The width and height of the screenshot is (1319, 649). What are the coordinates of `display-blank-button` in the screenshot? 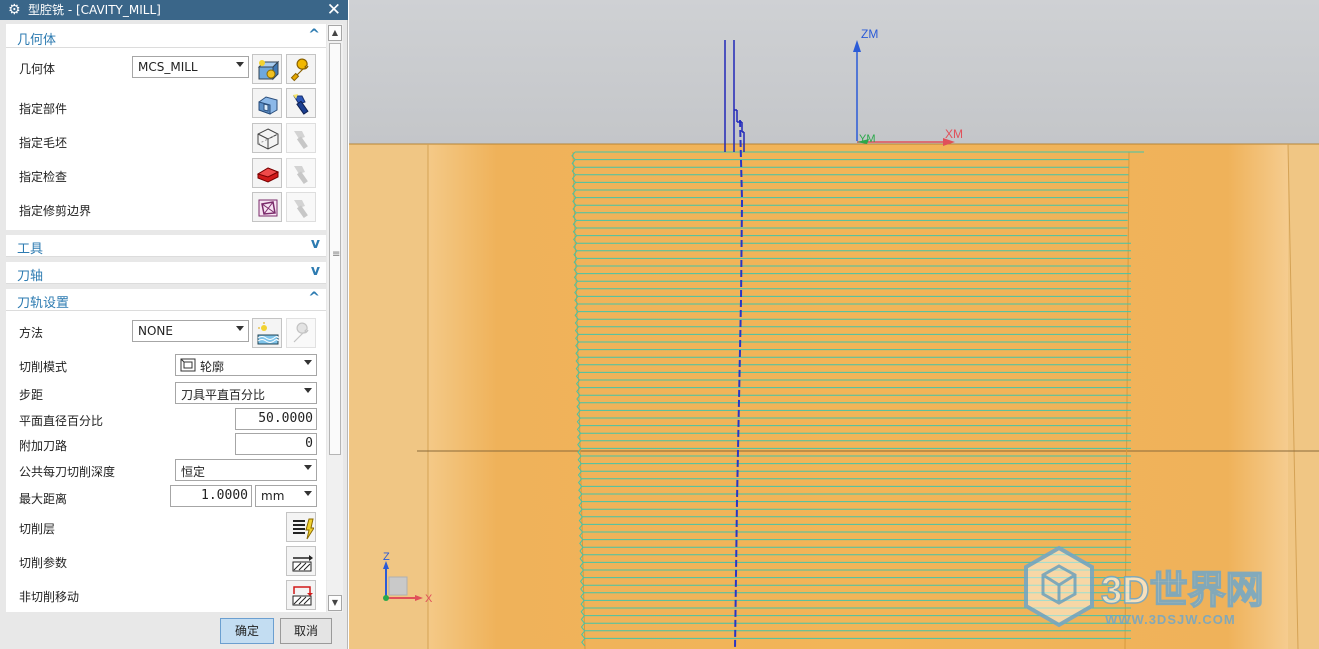 It's located at (301, 138).